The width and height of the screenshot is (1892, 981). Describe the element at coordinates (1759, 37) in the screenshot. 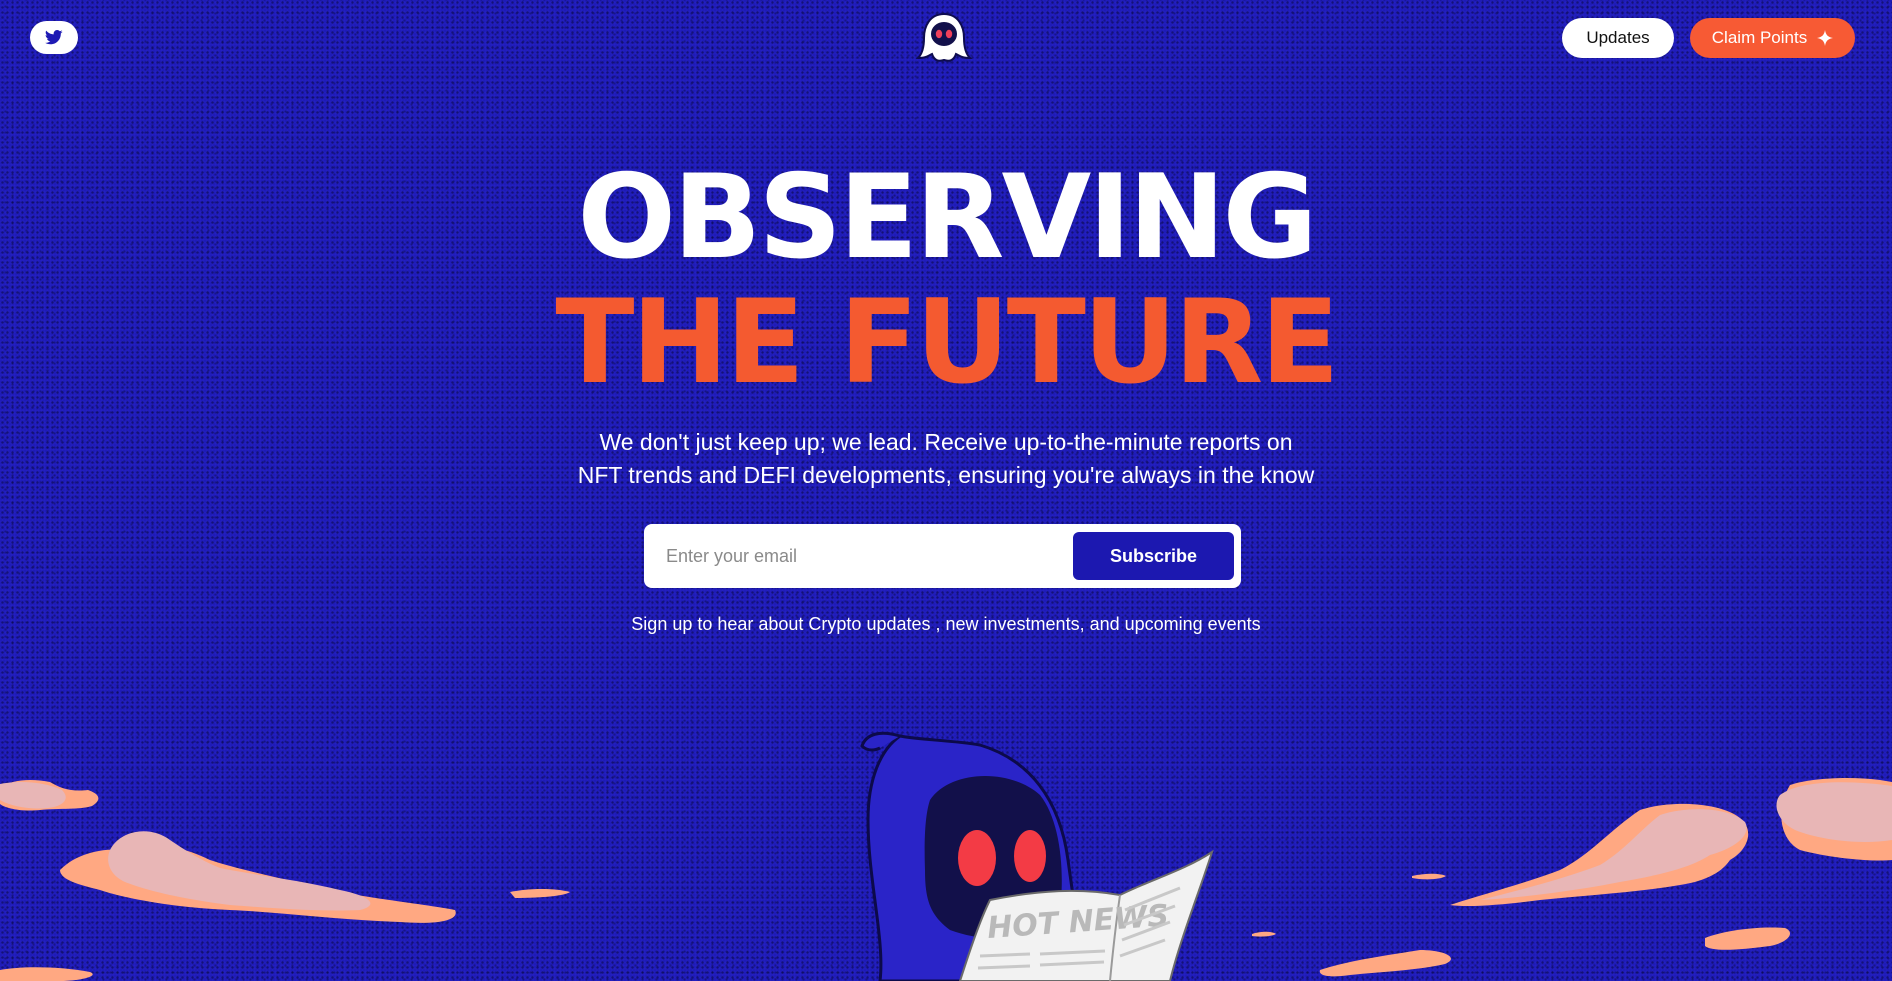

I see `claim-points-label: Claim Points` at that location.